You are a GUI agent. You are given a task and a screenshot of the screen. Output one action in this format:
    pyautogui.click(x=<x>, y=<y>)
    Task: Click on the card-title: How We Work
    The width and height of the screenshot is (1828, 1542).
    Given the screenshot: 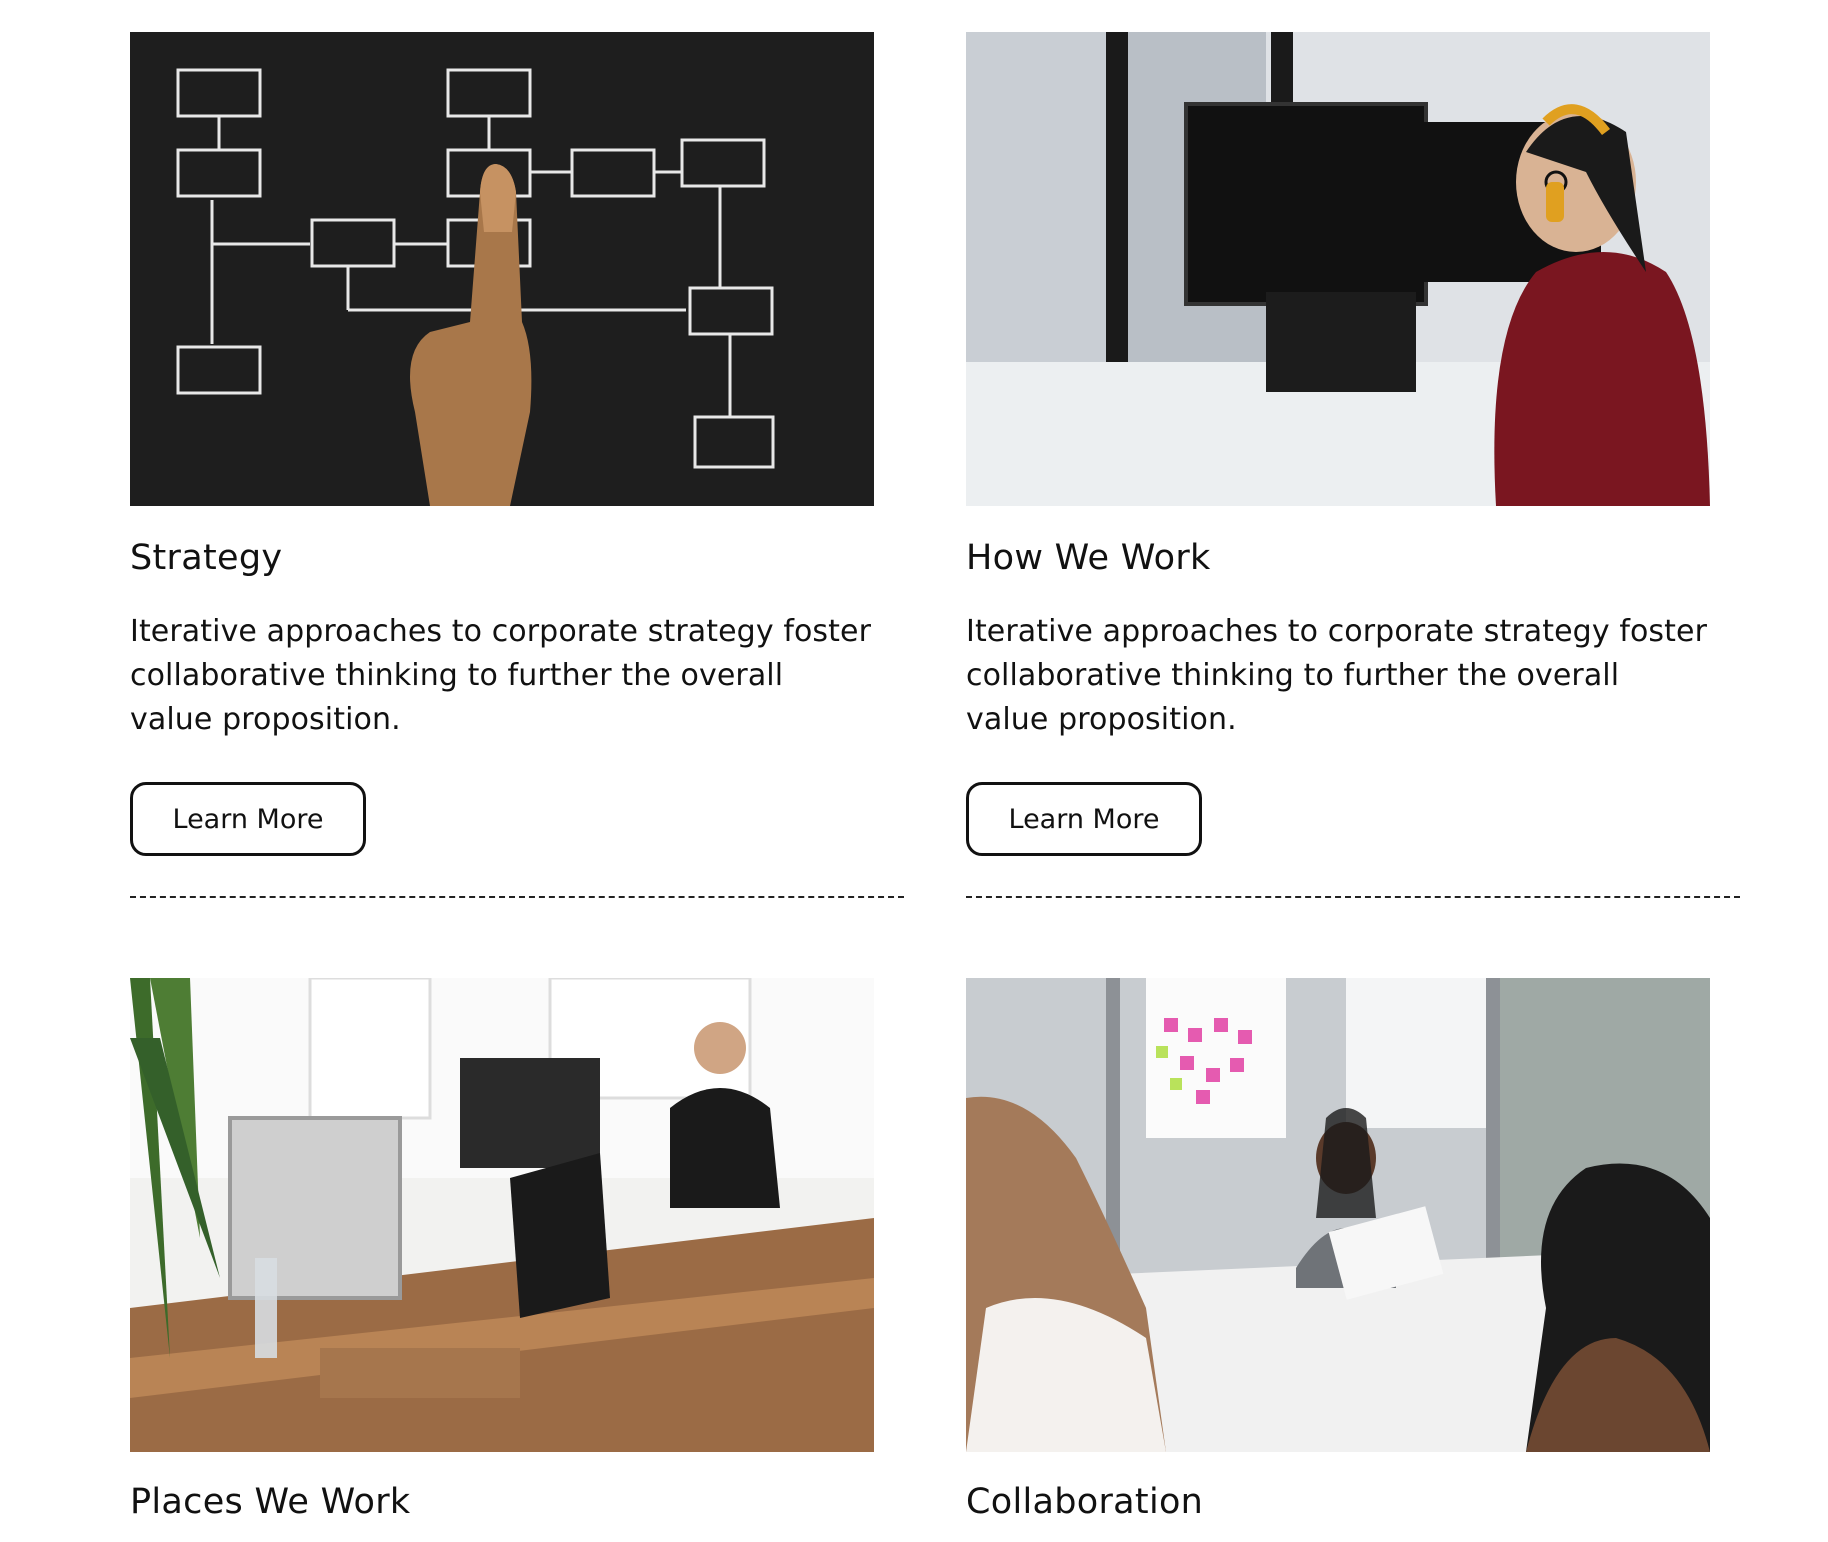 What is the action you would take?
    pyautogui.click(x=1088, y=558)
    